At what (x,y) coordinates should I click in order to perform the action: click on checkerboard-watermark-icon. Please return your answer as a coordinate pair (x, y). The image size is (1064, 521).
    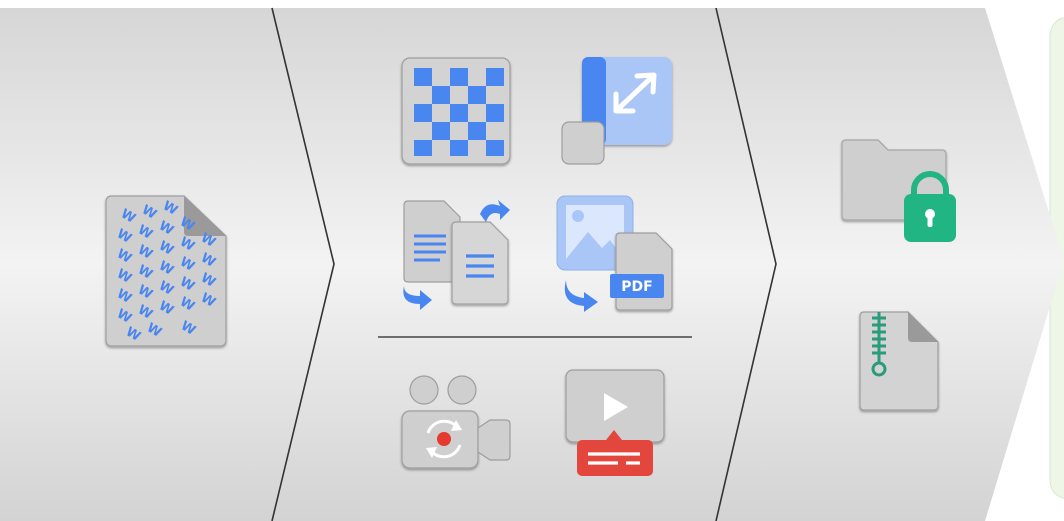
    Looking at the image, I should click on (456, 111).